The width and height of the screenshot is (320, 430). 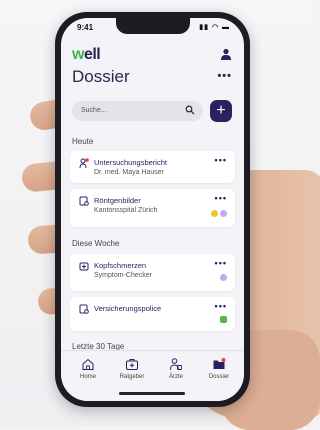 What do you see at coordinates (85, 27) in the screenshot?
I see `status-time: 9:41` at bounding box center [85, 27].